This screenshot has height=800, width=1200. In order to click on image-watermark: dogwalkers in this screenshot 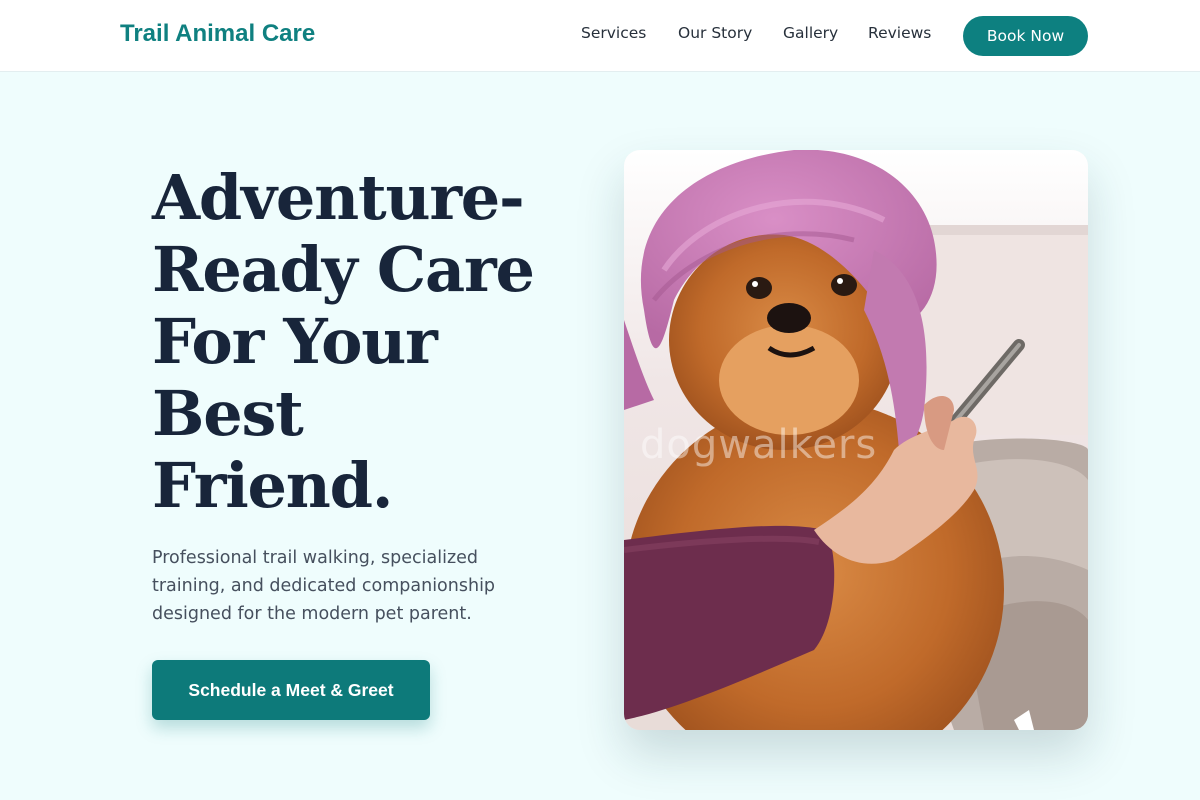, I will do `click(759, 445)`.